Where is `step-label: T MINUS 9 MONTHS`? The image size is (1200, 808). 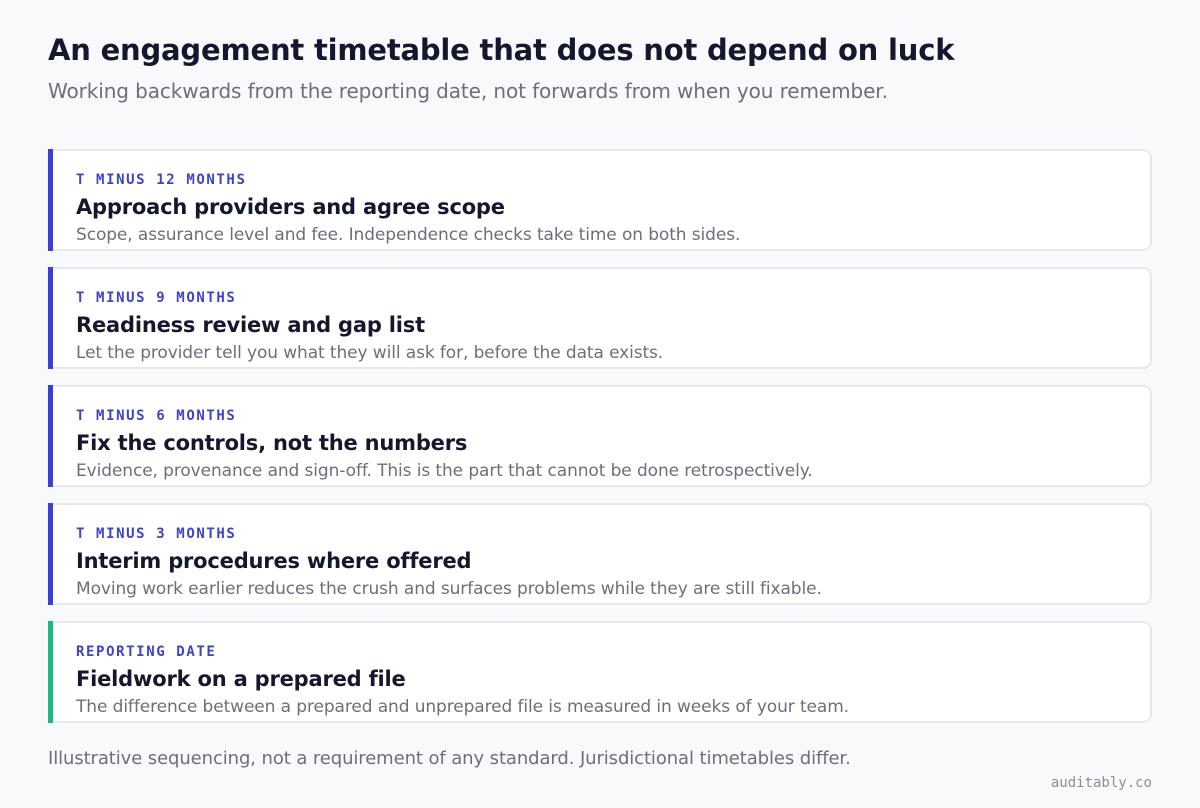
step-label: T MINUS 9 MONTHS is located at coordinates (156, 298).